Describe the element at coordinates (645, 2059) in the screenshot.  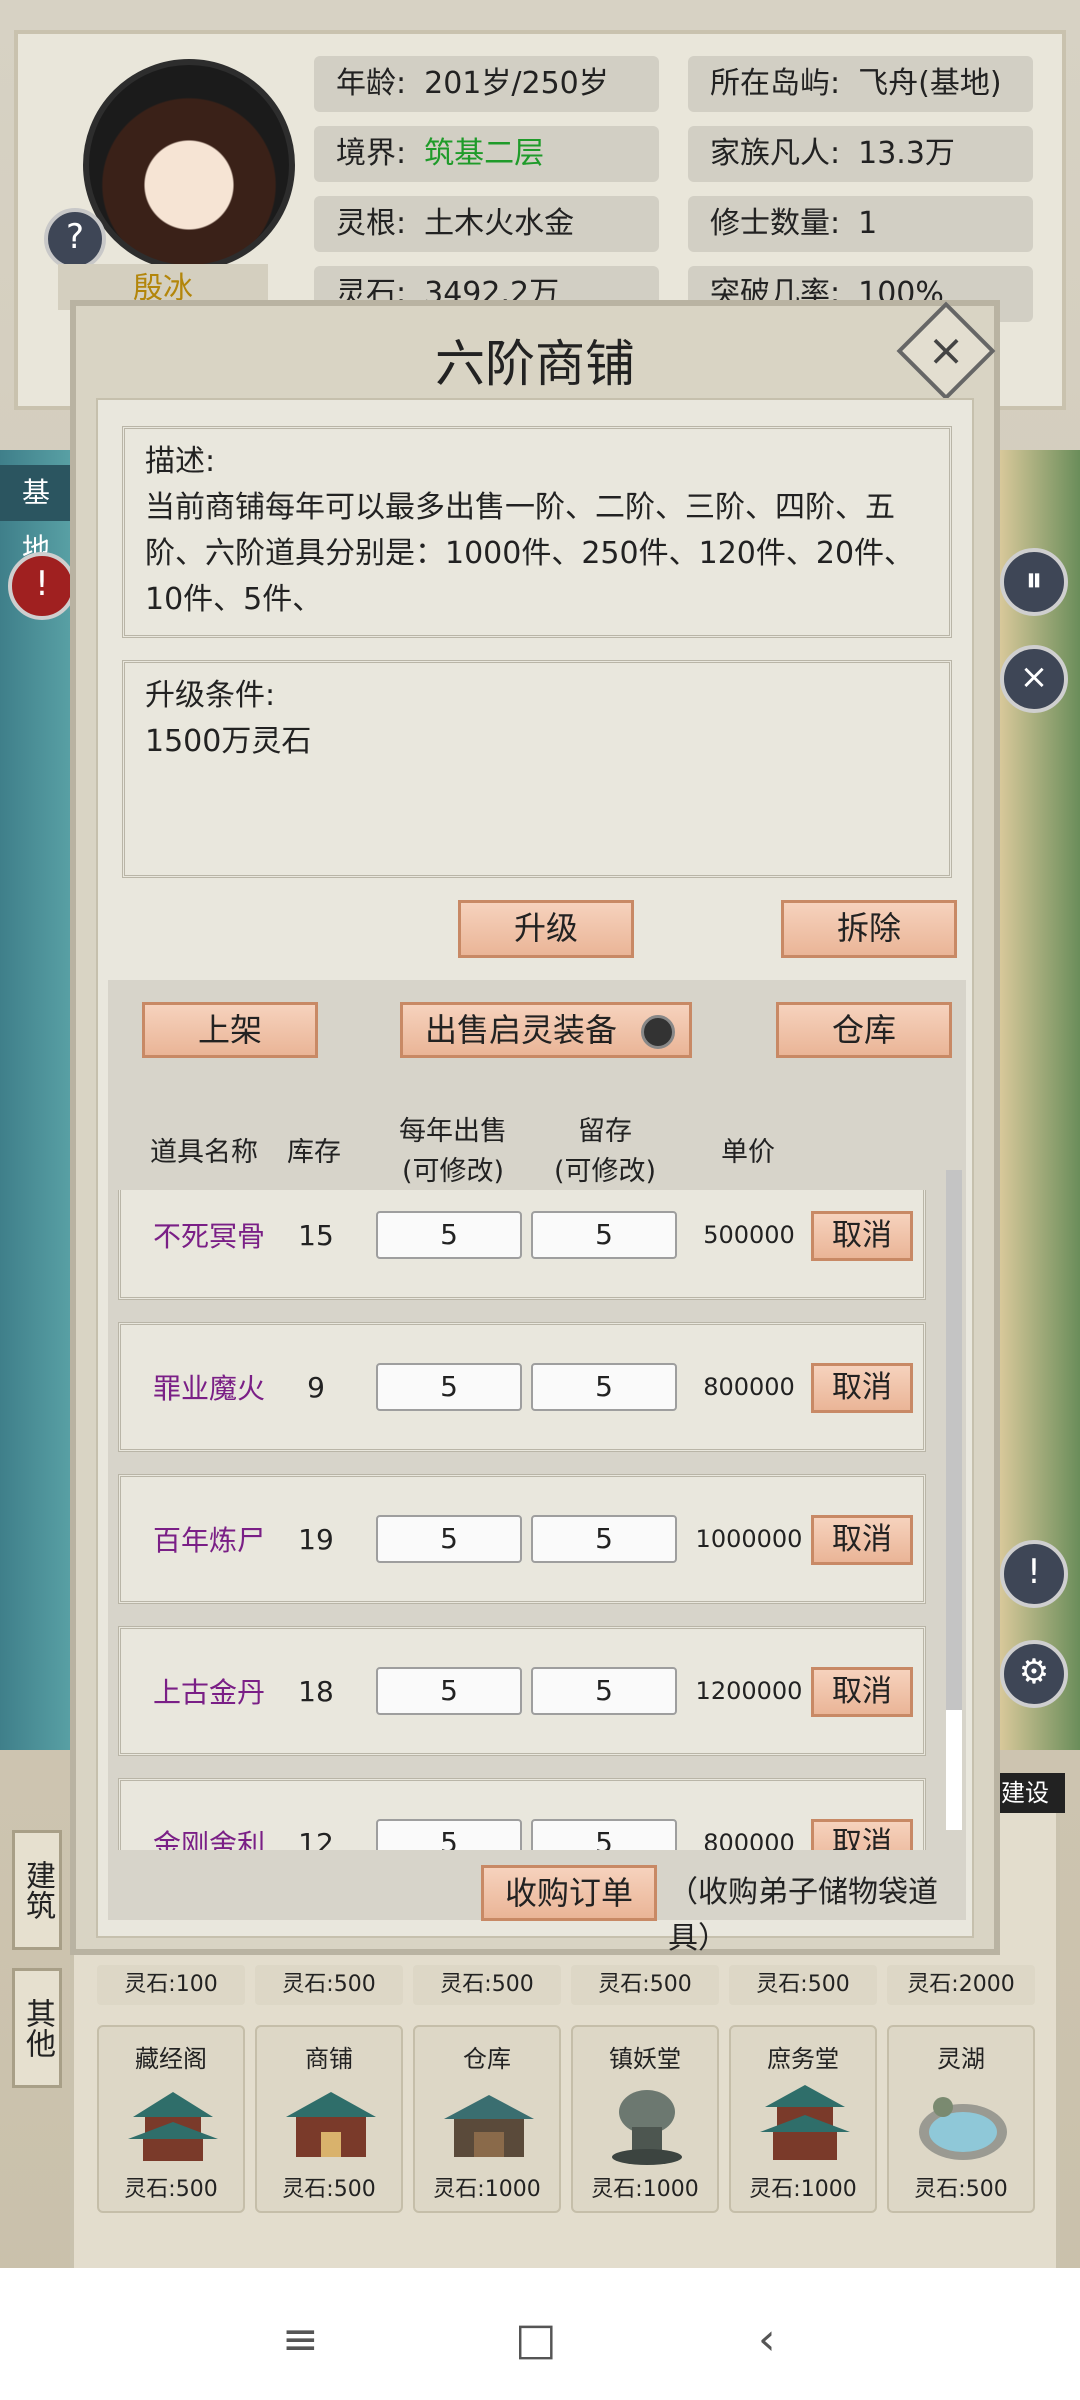
I see `building-name: 镇妖堂` at that location.